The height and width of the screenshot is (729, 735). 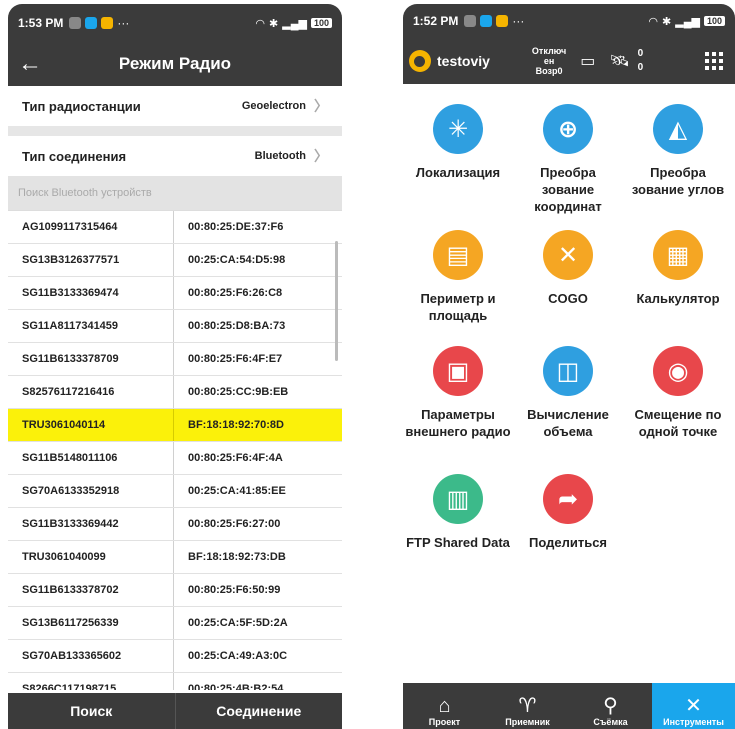 What do you see at coordinates (175, 64) in the screenshot?
I see `title-bar: ← Режим Радио` at bounding box center [175, 64].